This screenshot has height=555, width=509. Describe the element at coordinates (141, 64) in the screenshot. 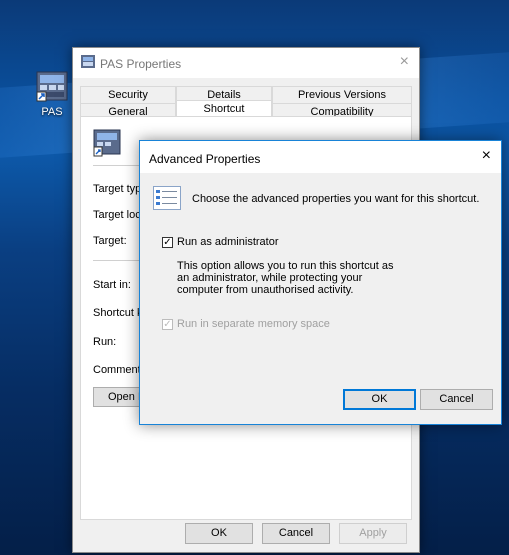

I see `properties-title: PAS Properties` at that location.